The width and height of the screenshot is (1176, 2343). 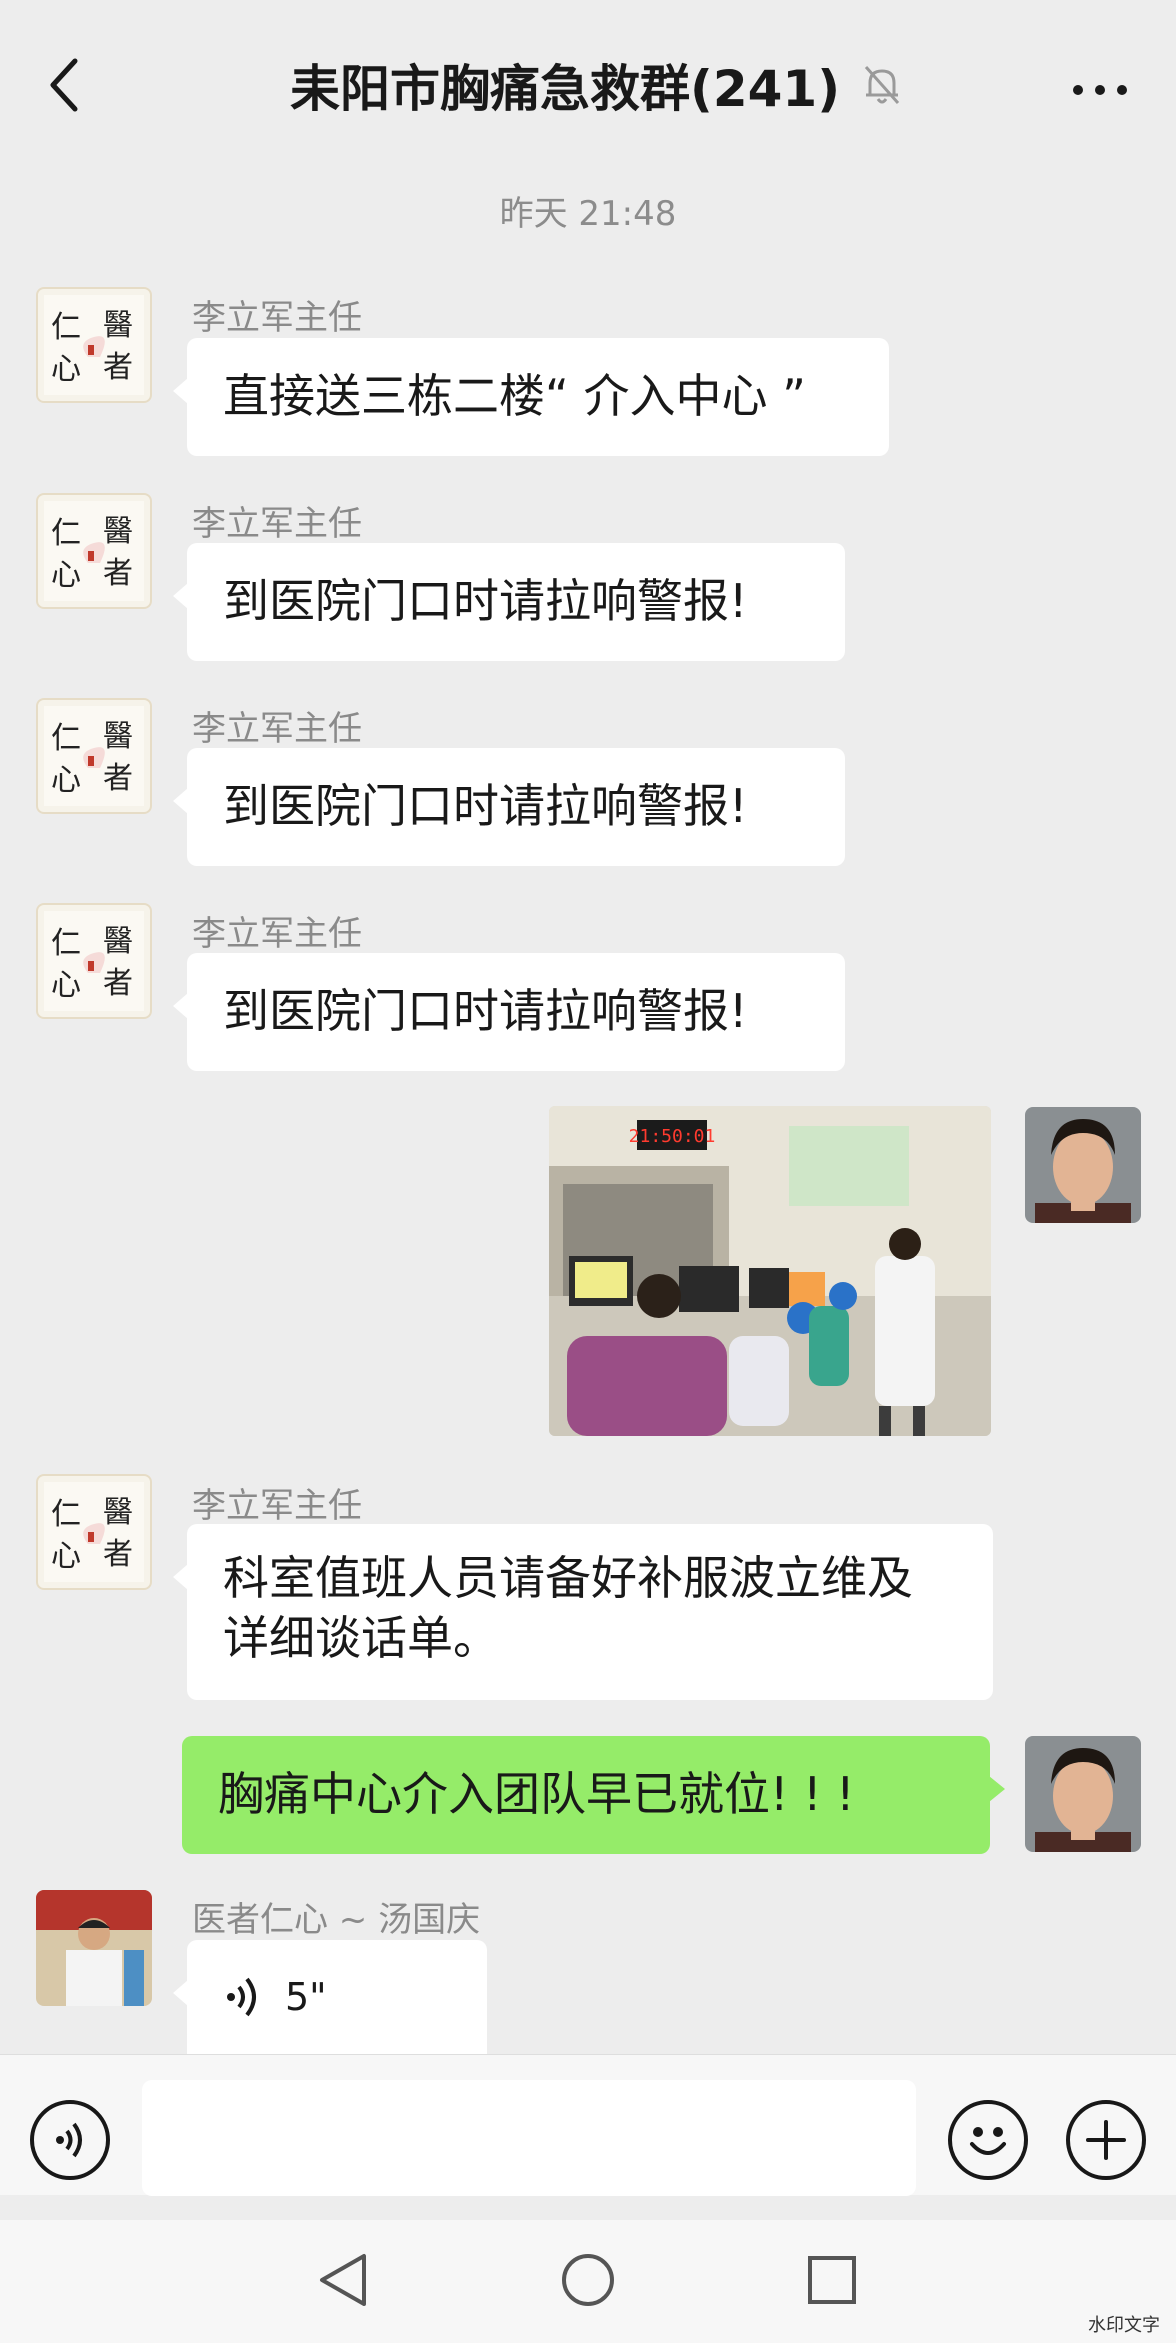 I want to click on plus-icon, so click(x=1106, y=2140).